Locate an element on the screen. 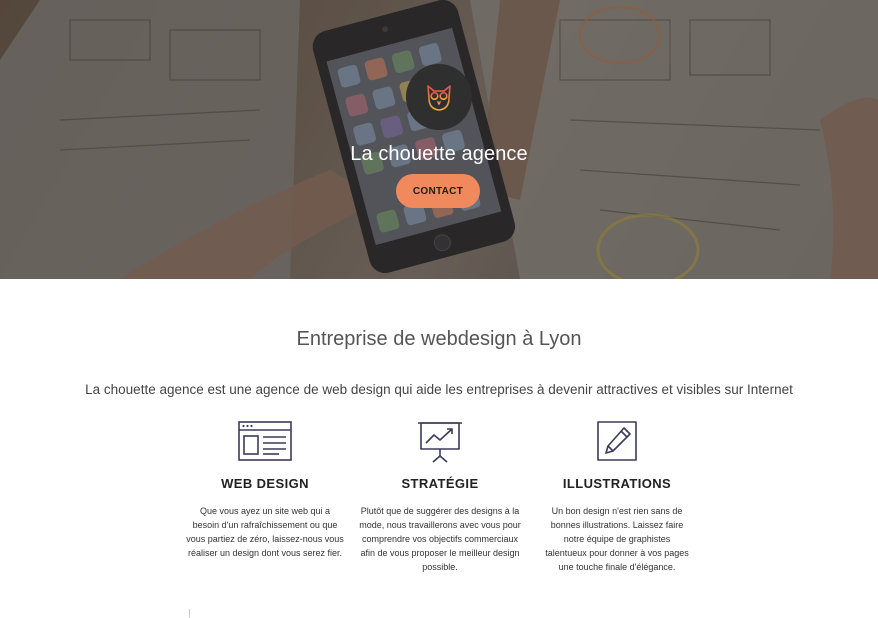  contact-button: CONTACT is located at coordinates (438, 191).